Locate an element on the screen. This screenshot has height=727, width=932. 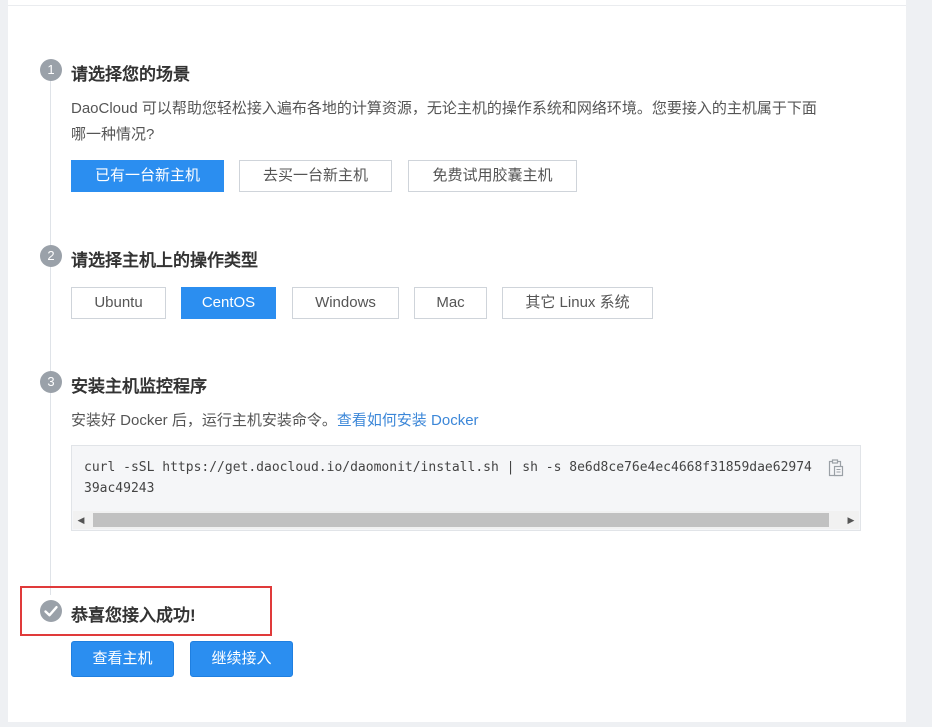
step-connector-line is located at coordinates (50, 337).